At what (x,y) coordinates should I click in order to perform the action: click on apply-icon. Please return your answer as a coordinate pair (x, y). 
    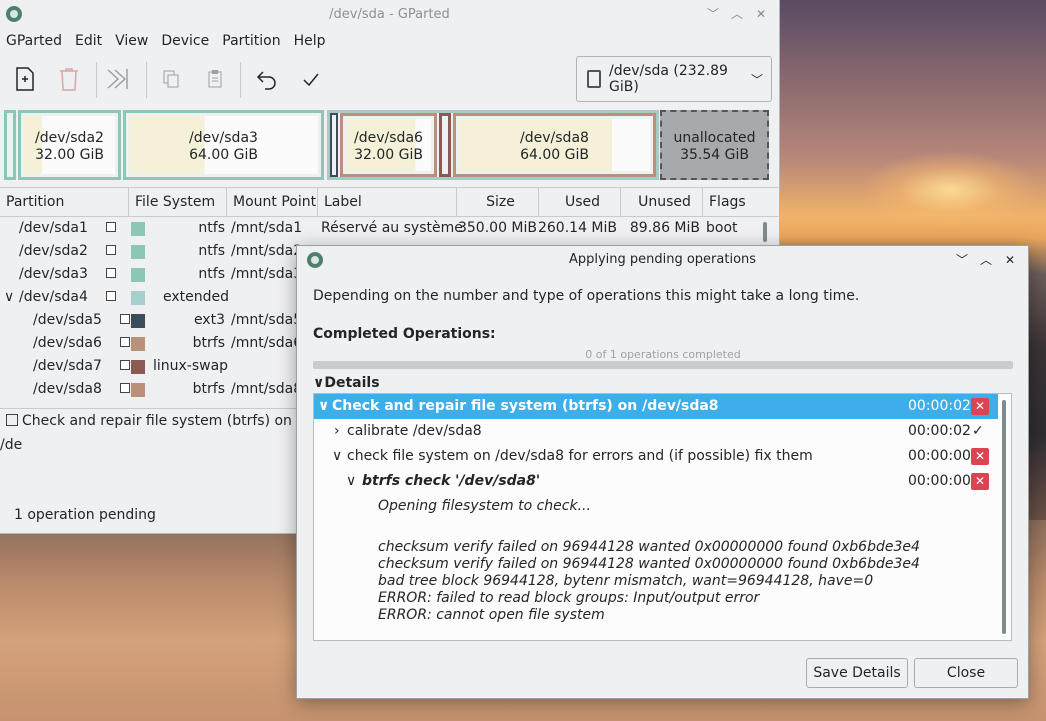
    Looking at the image, I should click on (311, 79).